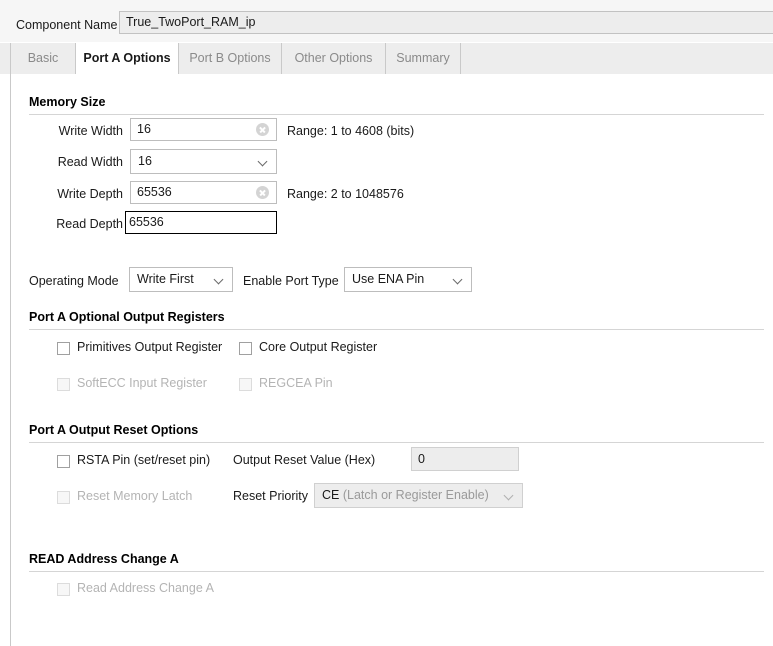  What do you see at coordinates (396, 114) in the screenshot?
I see `memory-size-divider` at bounding box center [396, 114].